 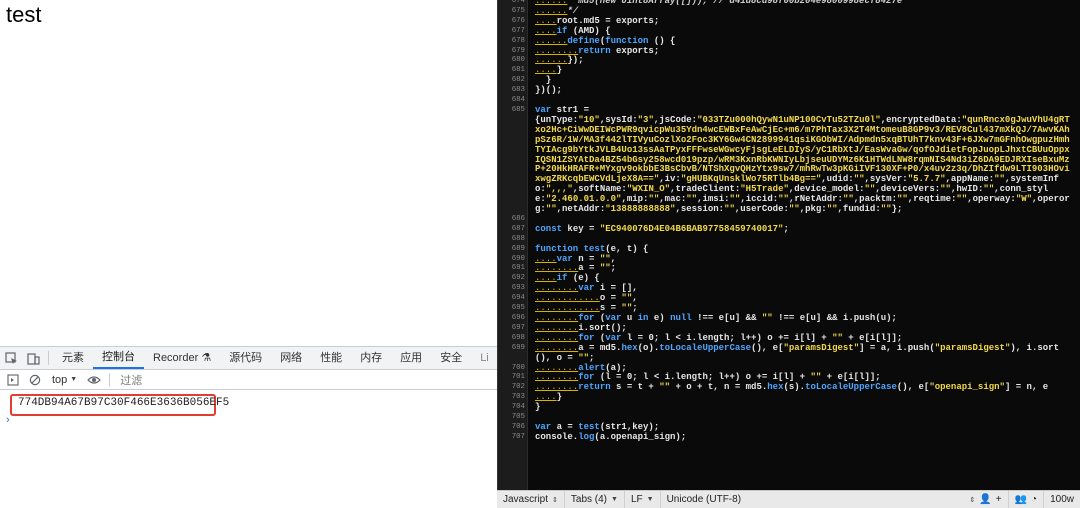 What do you see at coordinates (248, 380) in the screenshot?
I see `console-toolbar: top ▼ 过滤` at bounding box center [248, 380].